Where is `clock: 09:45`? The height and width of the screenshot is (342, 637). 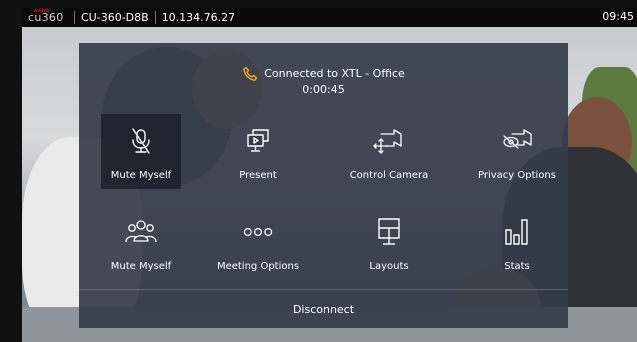
clock: 09:45 is located at coordinates (618, 16).